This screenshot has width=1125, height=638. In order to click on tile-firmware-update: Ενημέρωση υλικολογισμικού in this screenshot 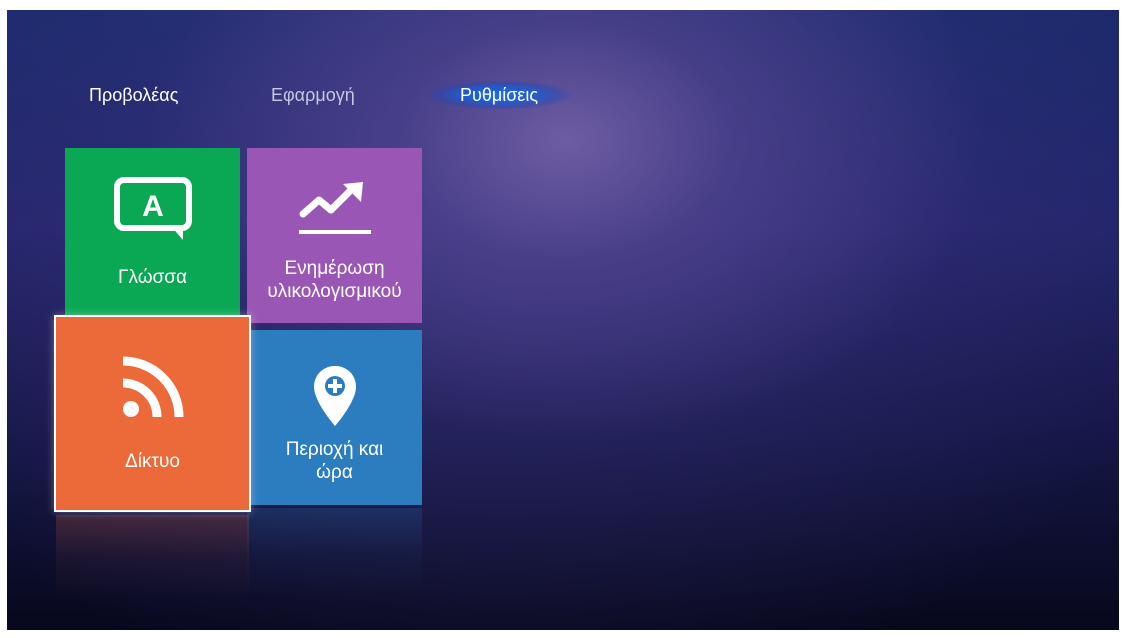, I will do `click(334, 235)`.